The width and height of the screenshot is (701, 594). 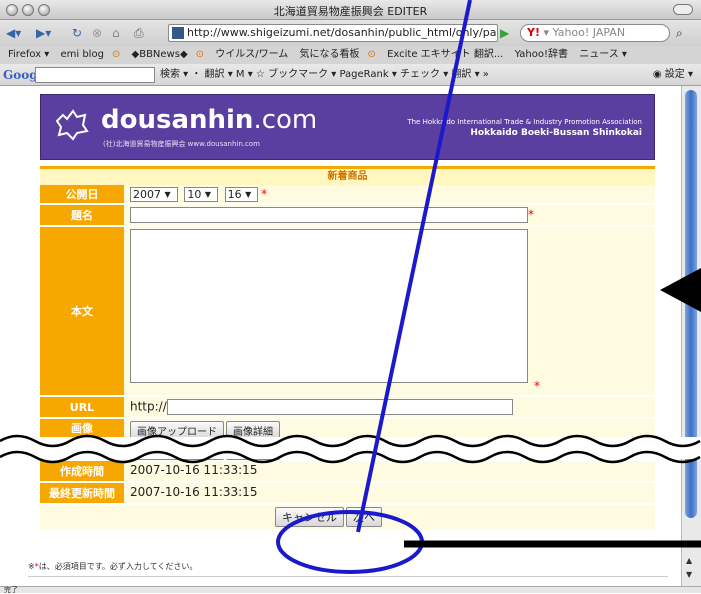 I want to click on body-label: 本文, so click(x=82, y=311).